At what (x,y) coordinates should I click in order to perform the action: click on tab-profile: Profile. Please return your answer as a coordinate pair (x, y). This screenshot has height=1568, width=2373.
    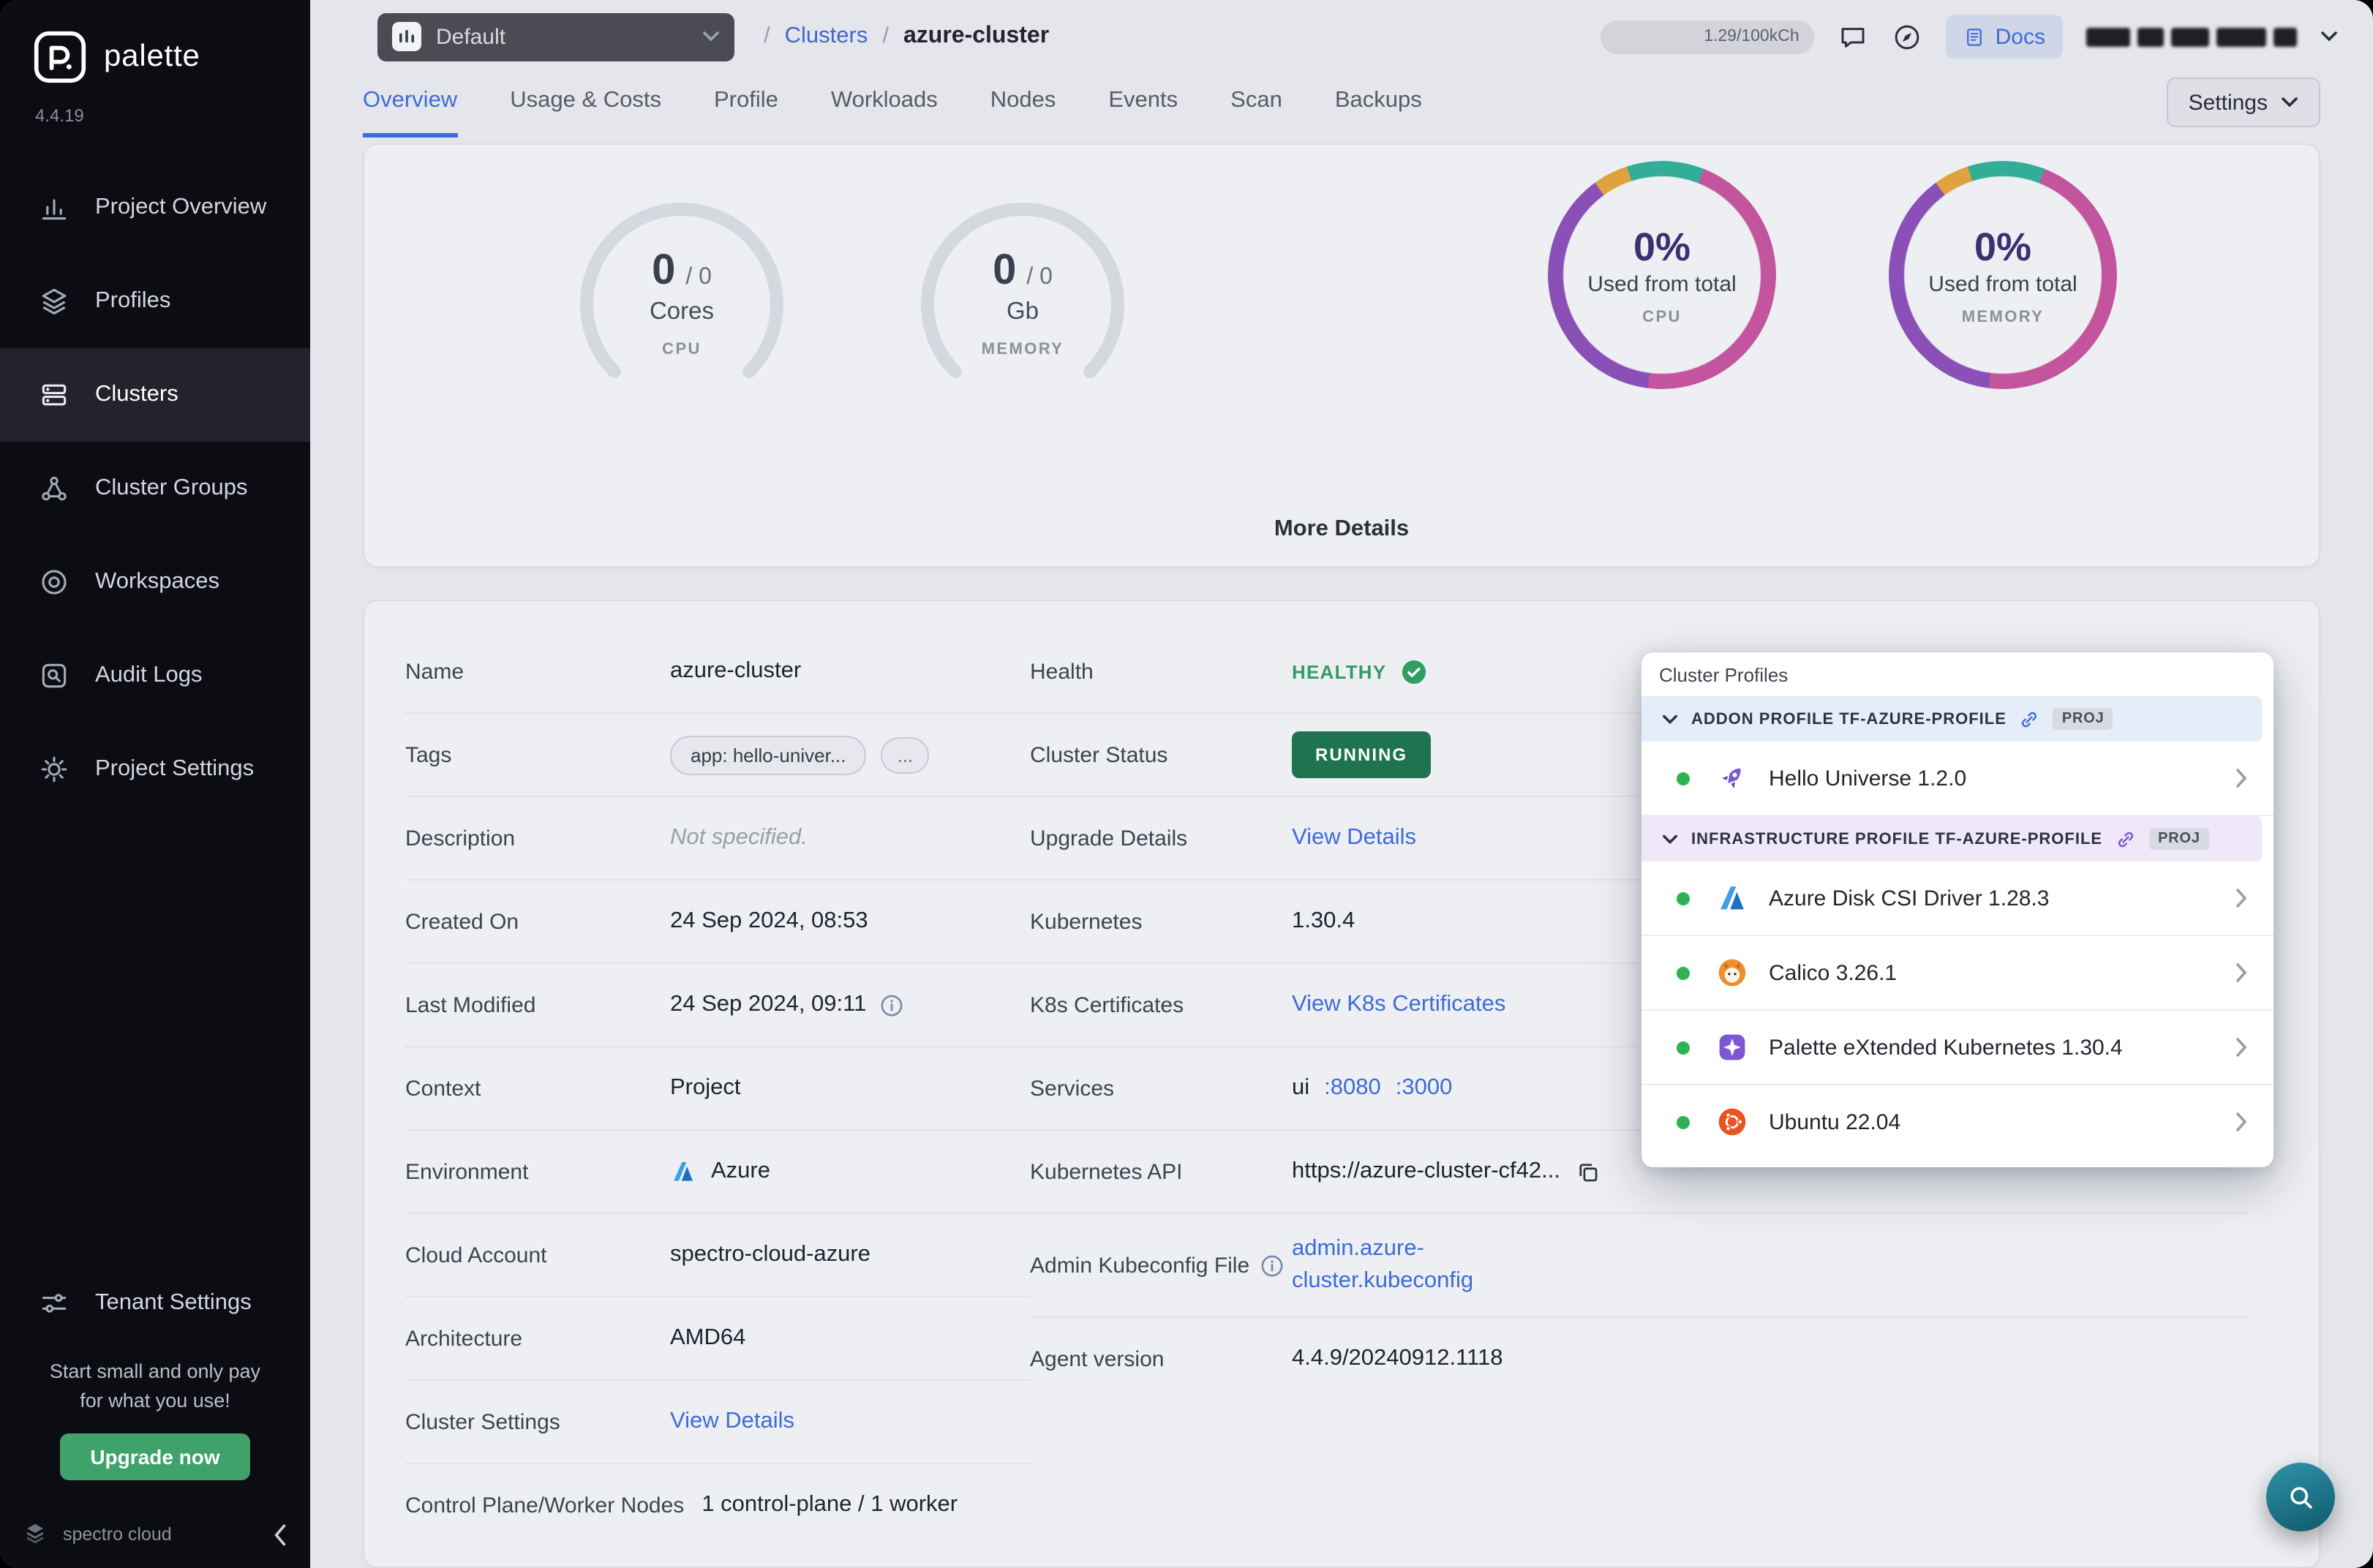
    Looking at the image, I should click on (746, 112).